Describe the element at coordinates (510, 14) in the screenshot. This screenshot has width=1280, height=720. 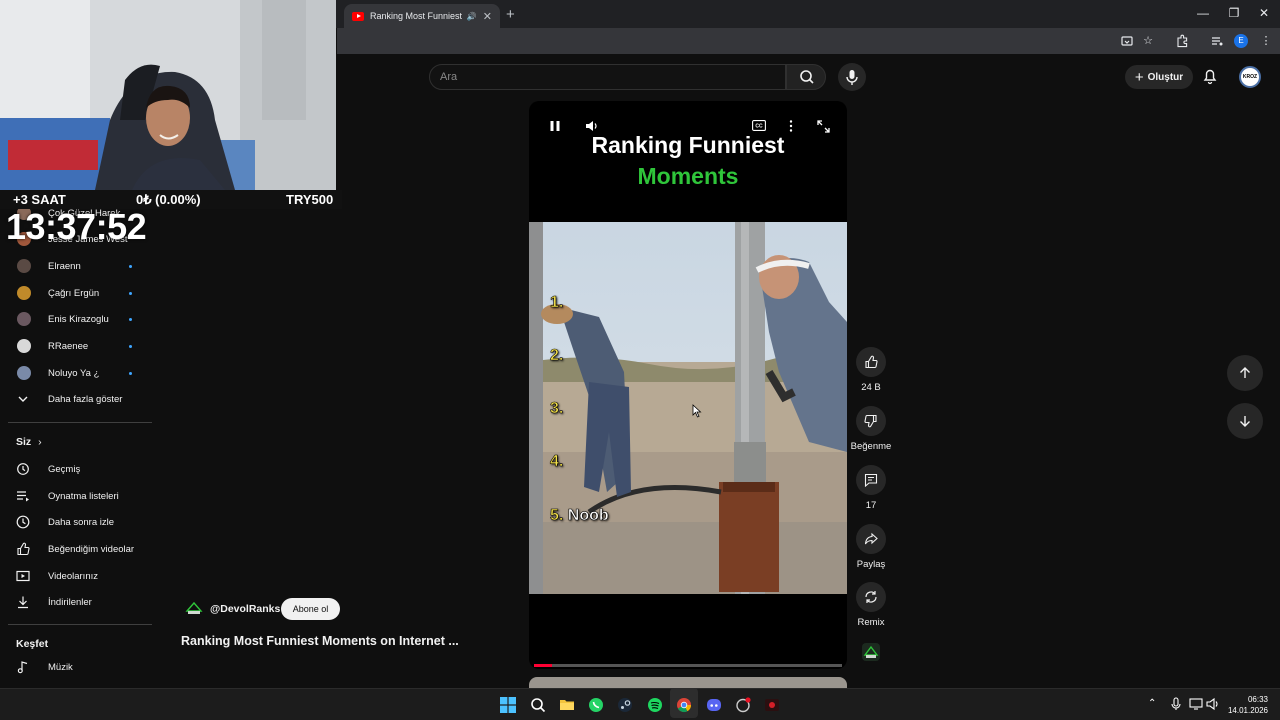
I see `new-tab-button: +` at that location.